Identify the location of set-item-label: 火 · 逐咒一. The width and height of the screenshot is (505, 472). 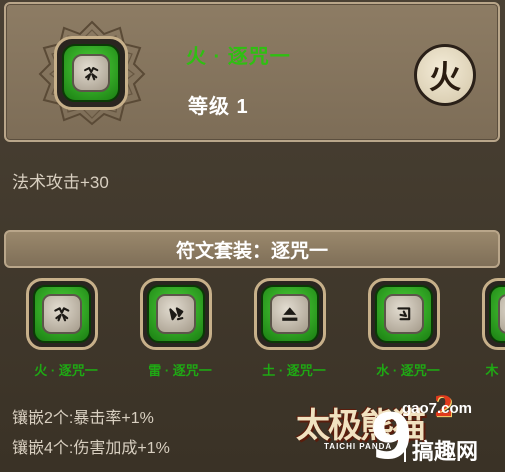
(66, 370).